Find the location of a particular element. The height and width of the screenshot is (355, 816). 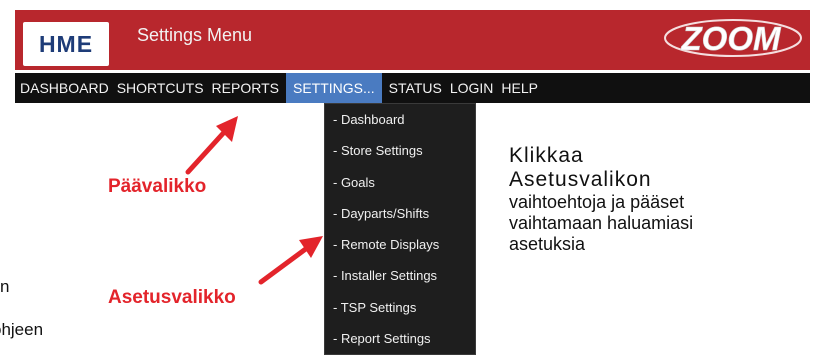

instruction-line-3: vaihtoehtoja ja pääset is located at coordinates (597, 202).